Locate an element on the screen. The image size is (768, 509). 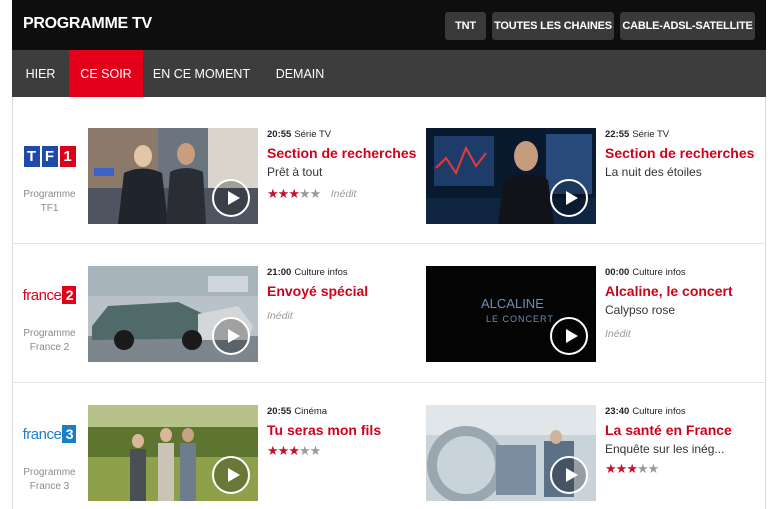
all-channels-button: TOUTES LES CHAINES is located at coordinates (553, 26).